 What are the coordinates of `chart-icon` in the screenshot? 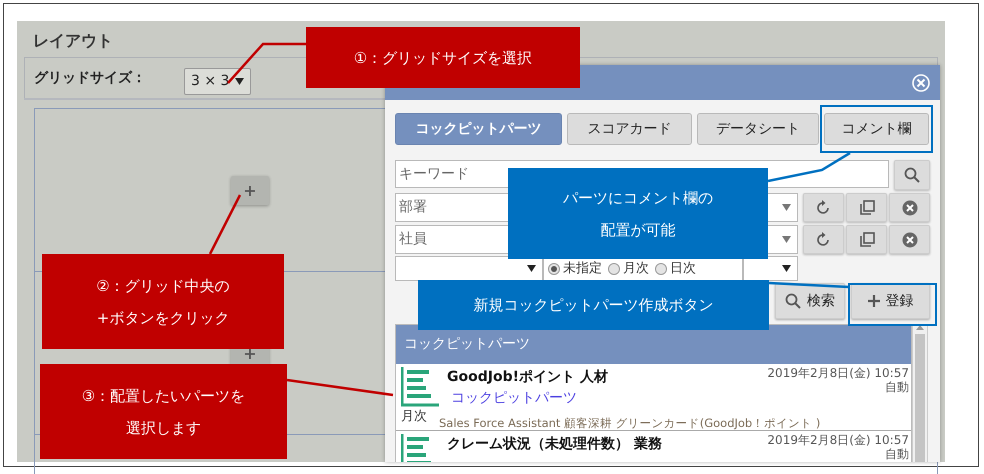 It's located at (420, 387).